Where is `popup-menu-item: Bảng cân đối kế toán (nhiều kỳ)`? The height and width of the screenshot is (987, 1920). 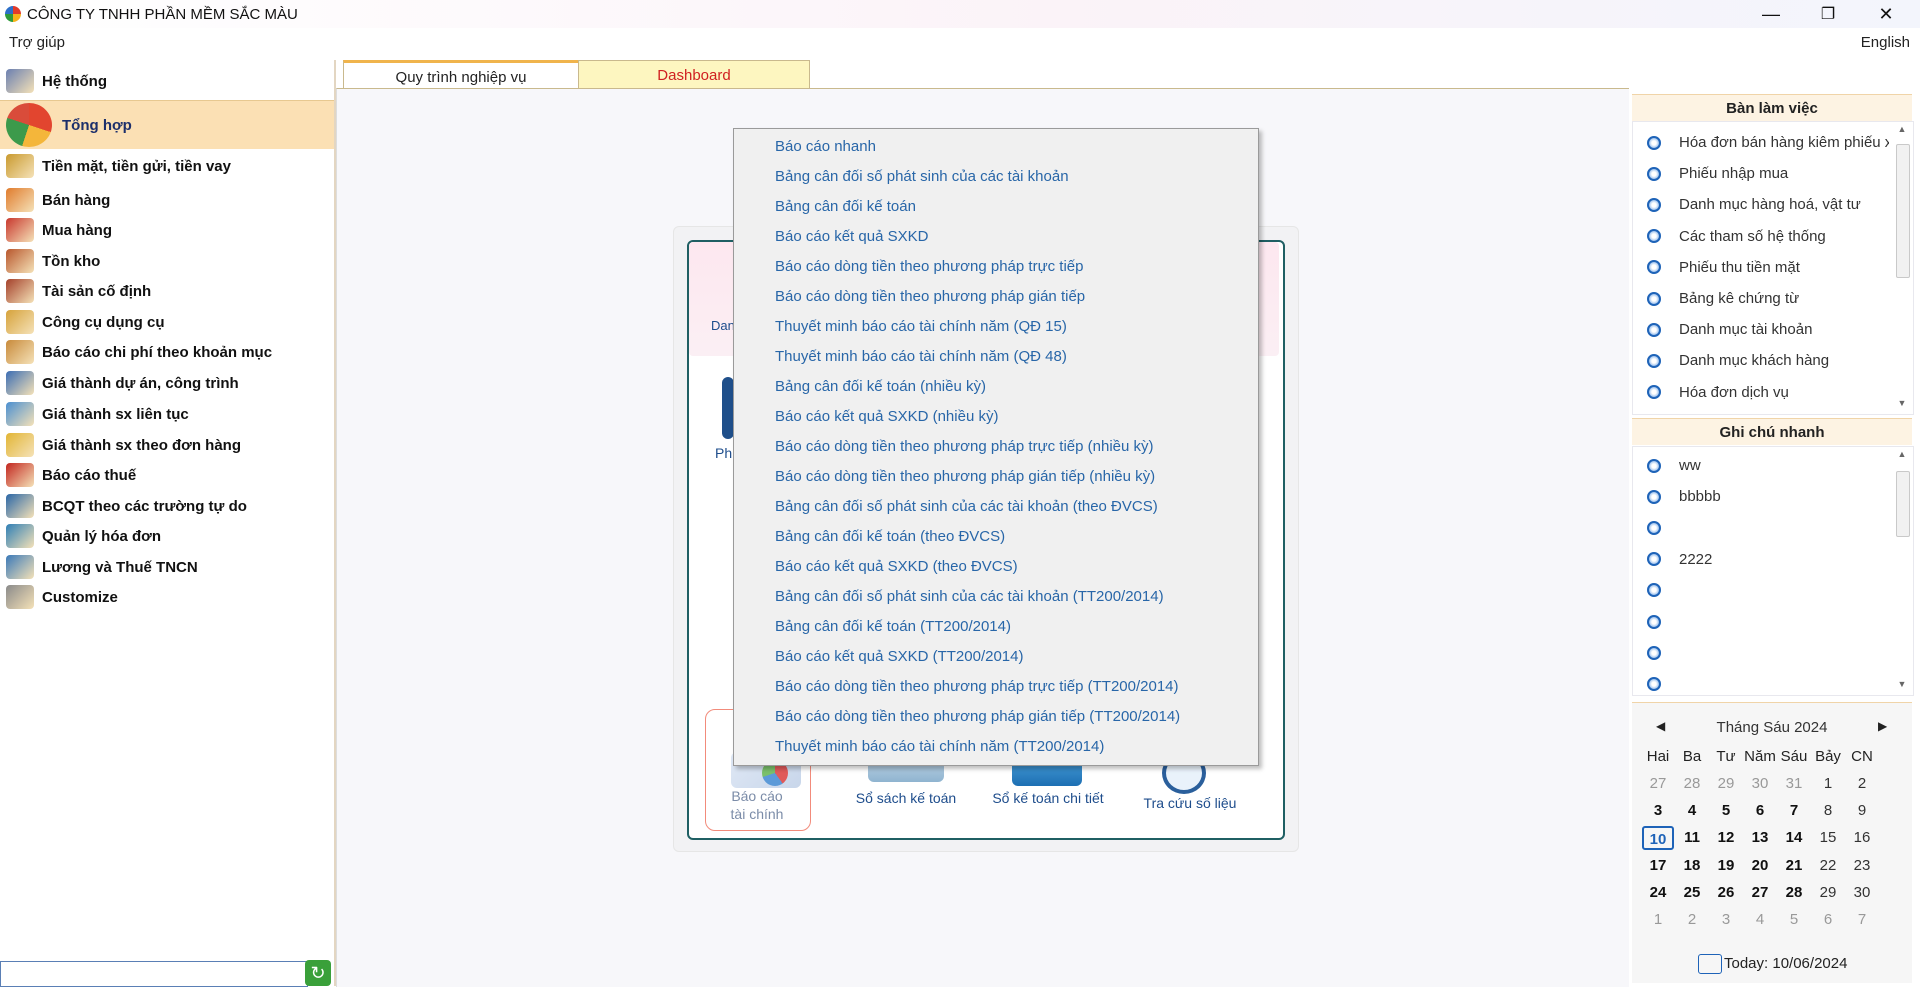 popup-menu-item: Bảng cân đối kế toán (nhiều kỳ) is located at coordinates (880, 387).